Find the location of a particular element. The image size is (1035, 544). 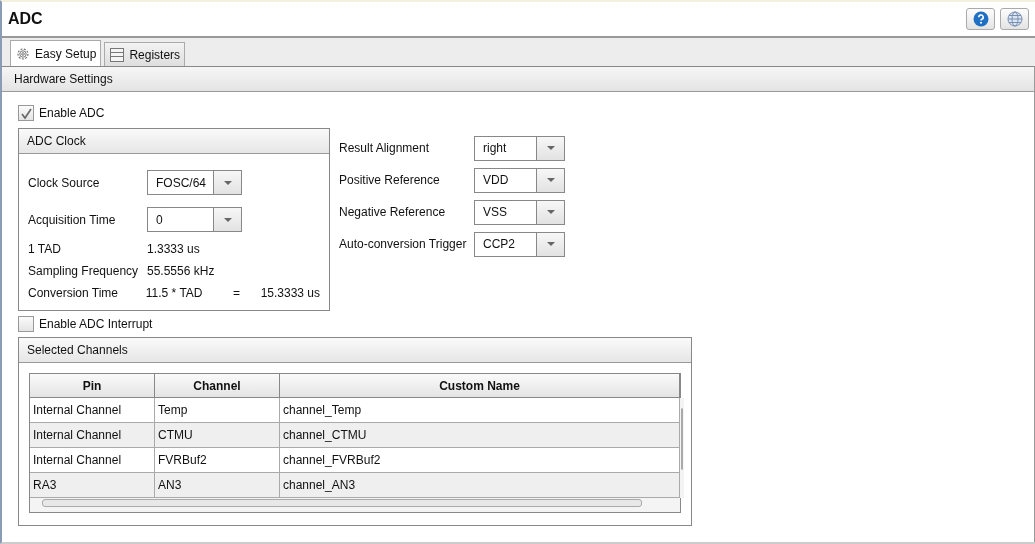

equals-sign: = is located at coordinates (236, 293).